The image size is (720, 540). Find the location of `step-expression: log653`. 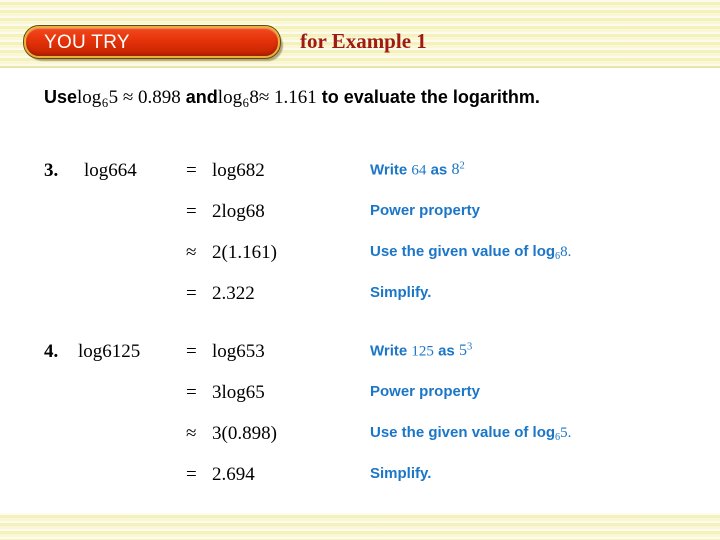

step-expression: log653 is located at coordinates (238, 352).